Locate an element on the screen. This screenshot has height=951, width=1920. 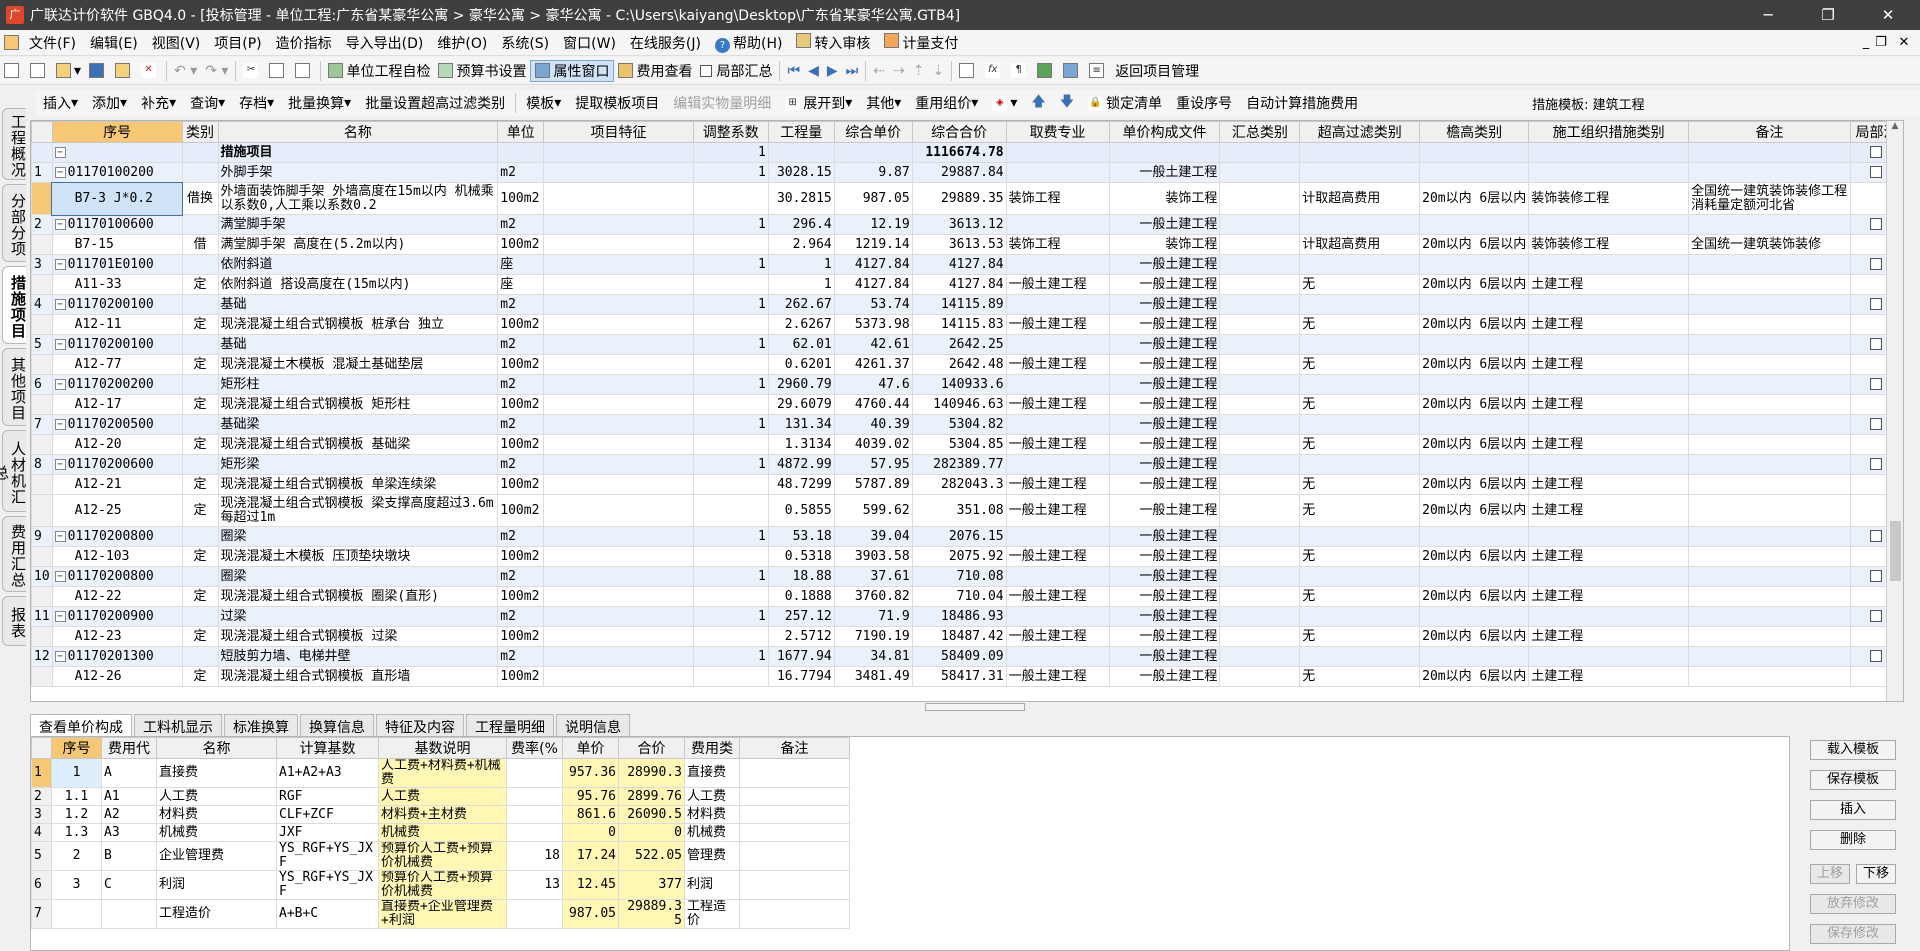
code-cell: −01170200500 is located at coordinates (117, 424).